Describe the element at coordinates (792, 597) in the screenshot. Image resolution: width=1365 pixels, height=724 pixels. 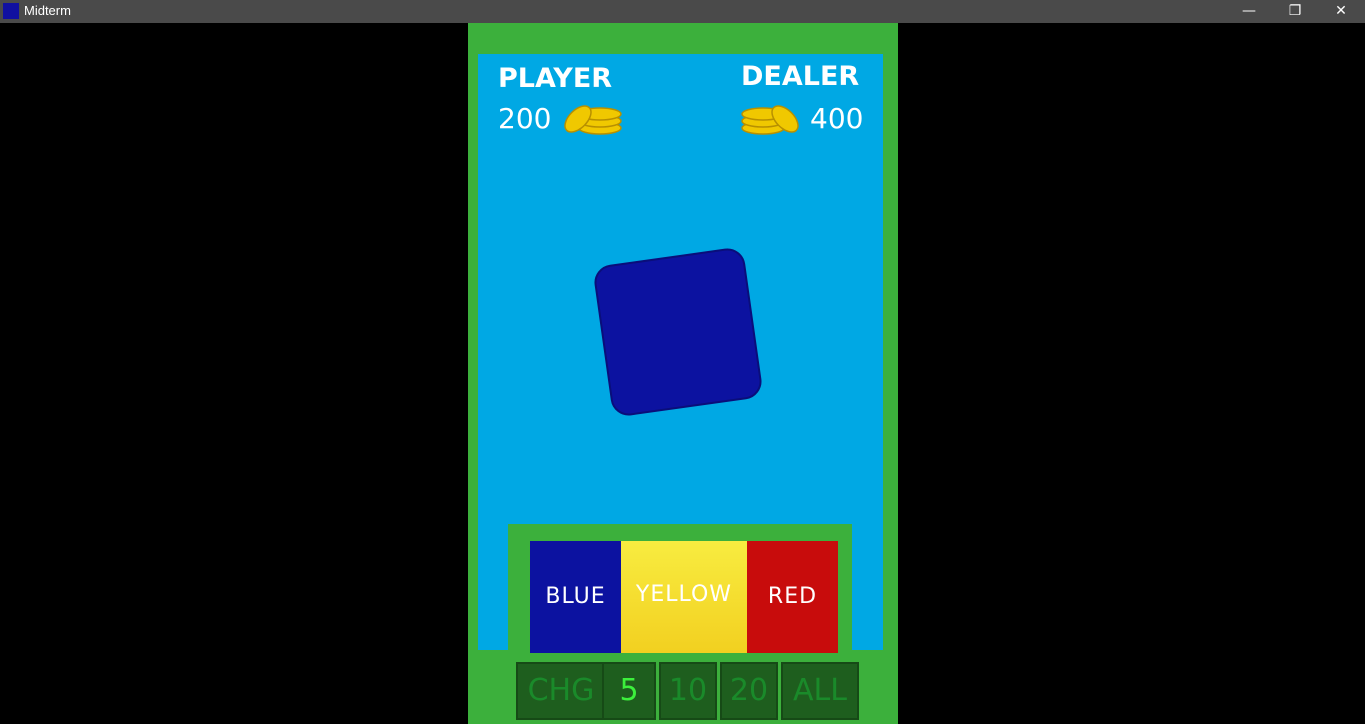
I see `choose-red-button: RED` at that location.